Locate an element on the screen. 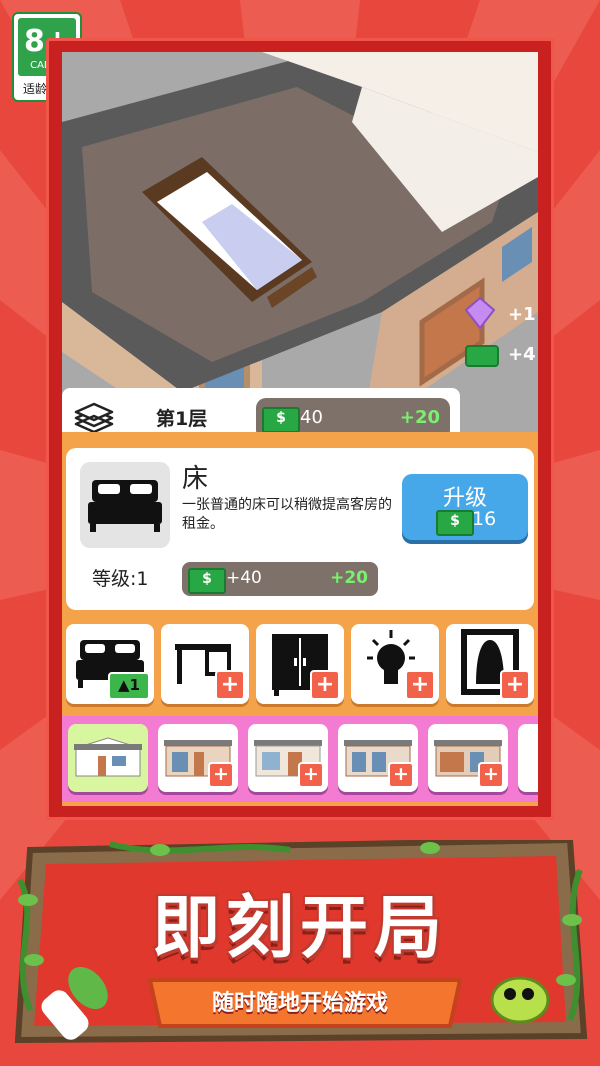 This screenshot has height=1066, width=600. room-1-icon is located at coordinates (108, 757).